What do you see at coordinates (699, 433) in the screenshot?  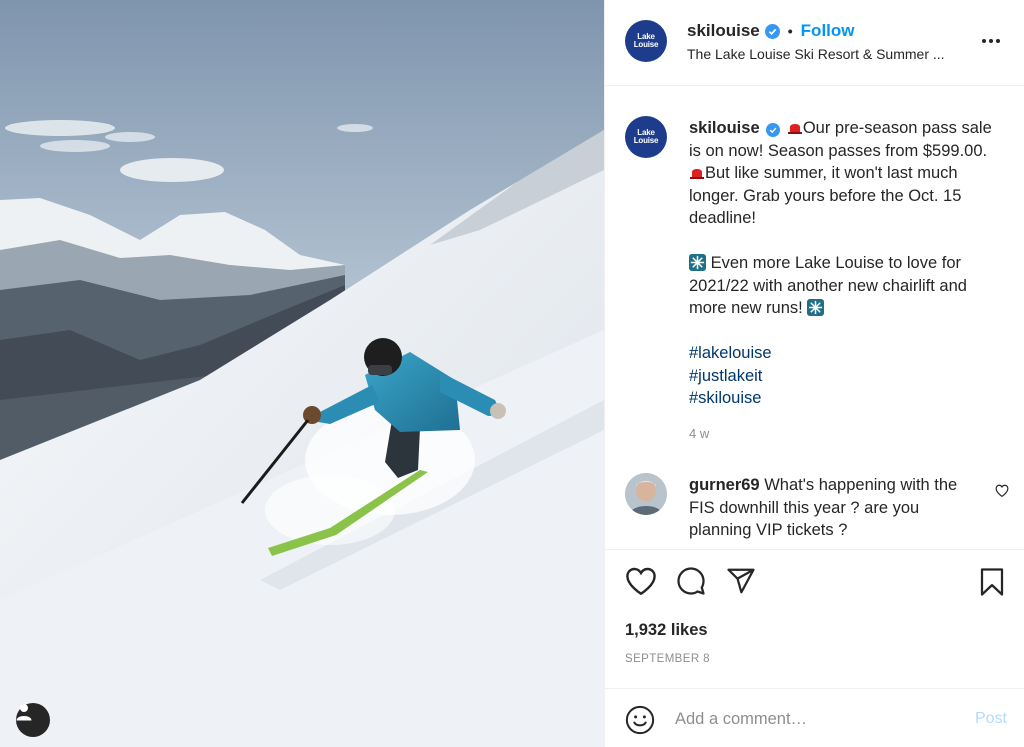 I see `post-age: 4 w` at bounding box center [699, 433].